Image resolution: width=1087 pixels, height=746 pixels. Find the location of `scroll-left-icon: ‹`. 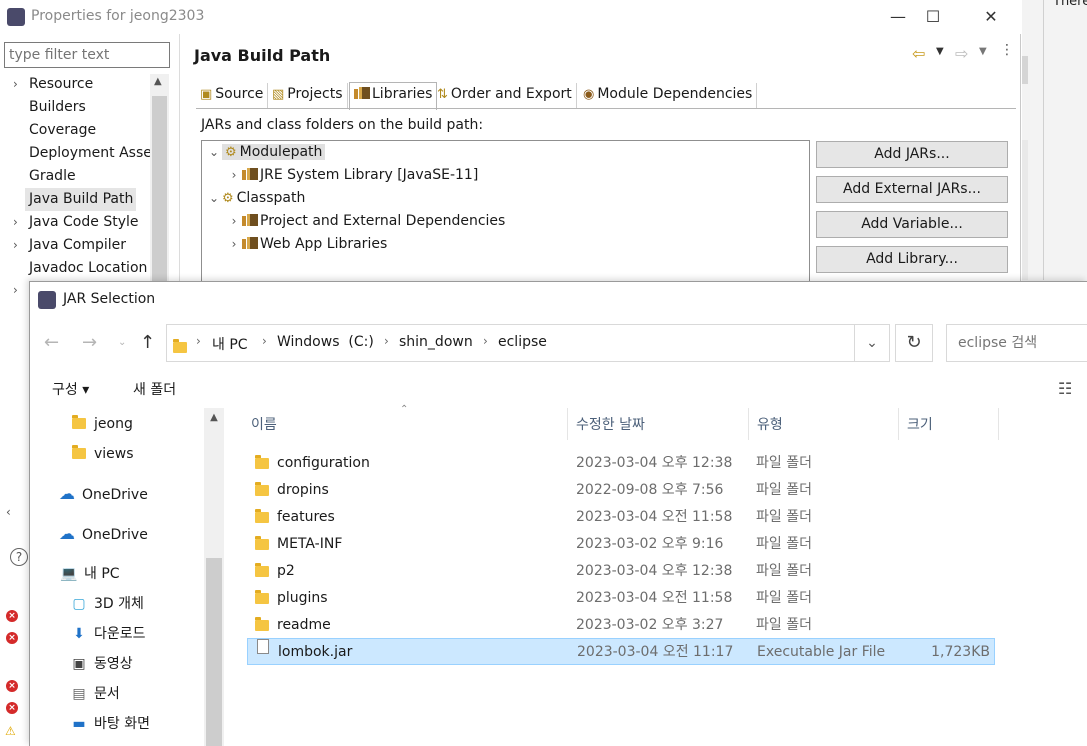

scroll-left-icon: ‹ is located at coordinates (8, 512).